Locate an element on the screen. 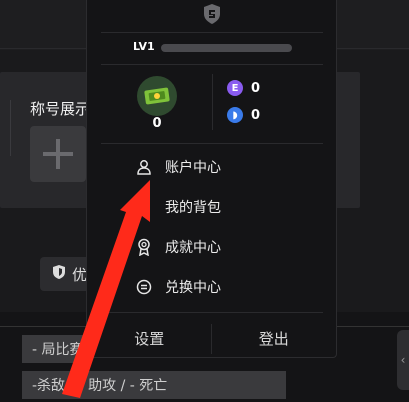 The image size is (409, 402). blue-coin-icon: ◗ is located at coordinates (235, 115).